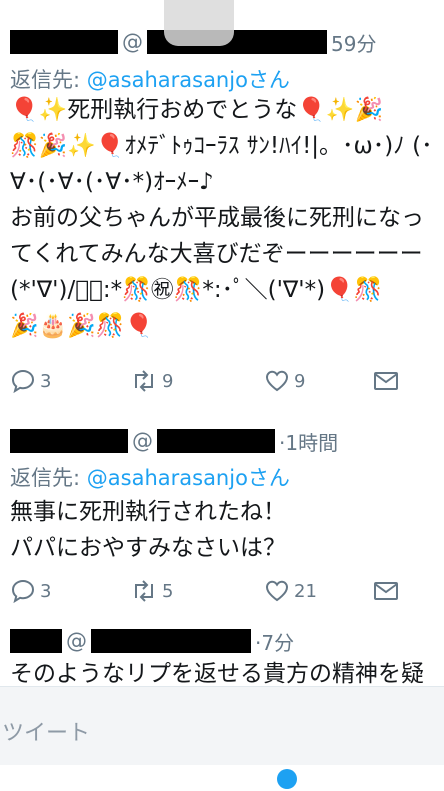 The image size is (444, 791). I want to click on tweet-text-line: 無事に死刑執行されたね！, so click(148, 512).